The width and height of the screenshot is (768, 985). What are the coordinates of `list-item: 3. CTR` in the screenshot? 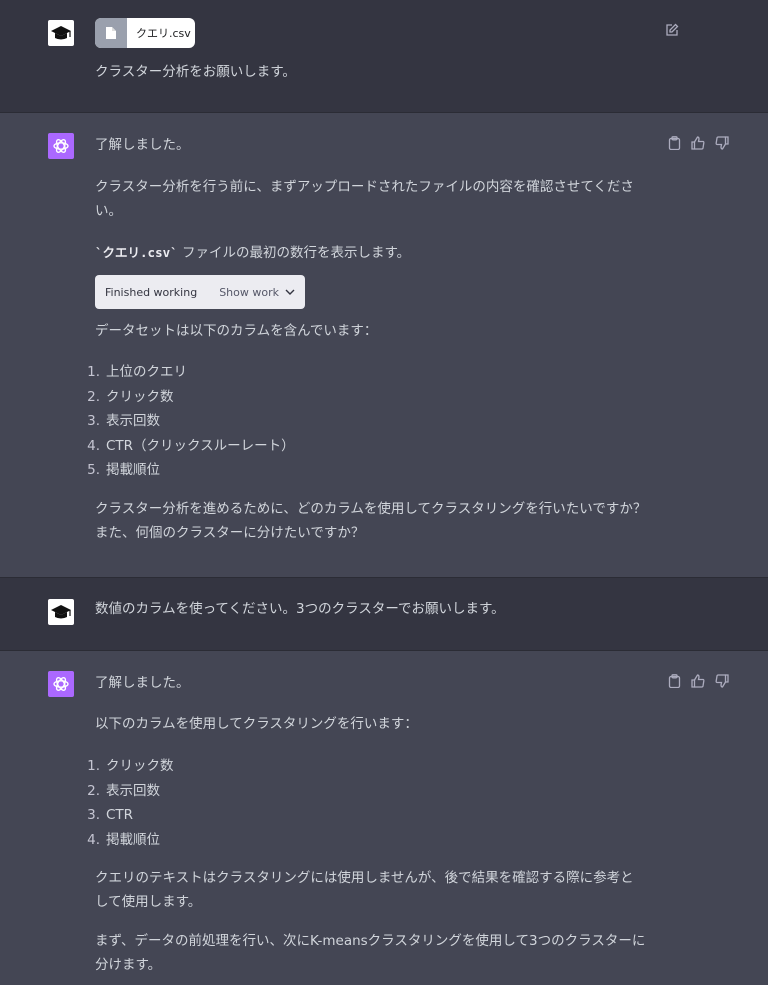 It's located at (127, 815).